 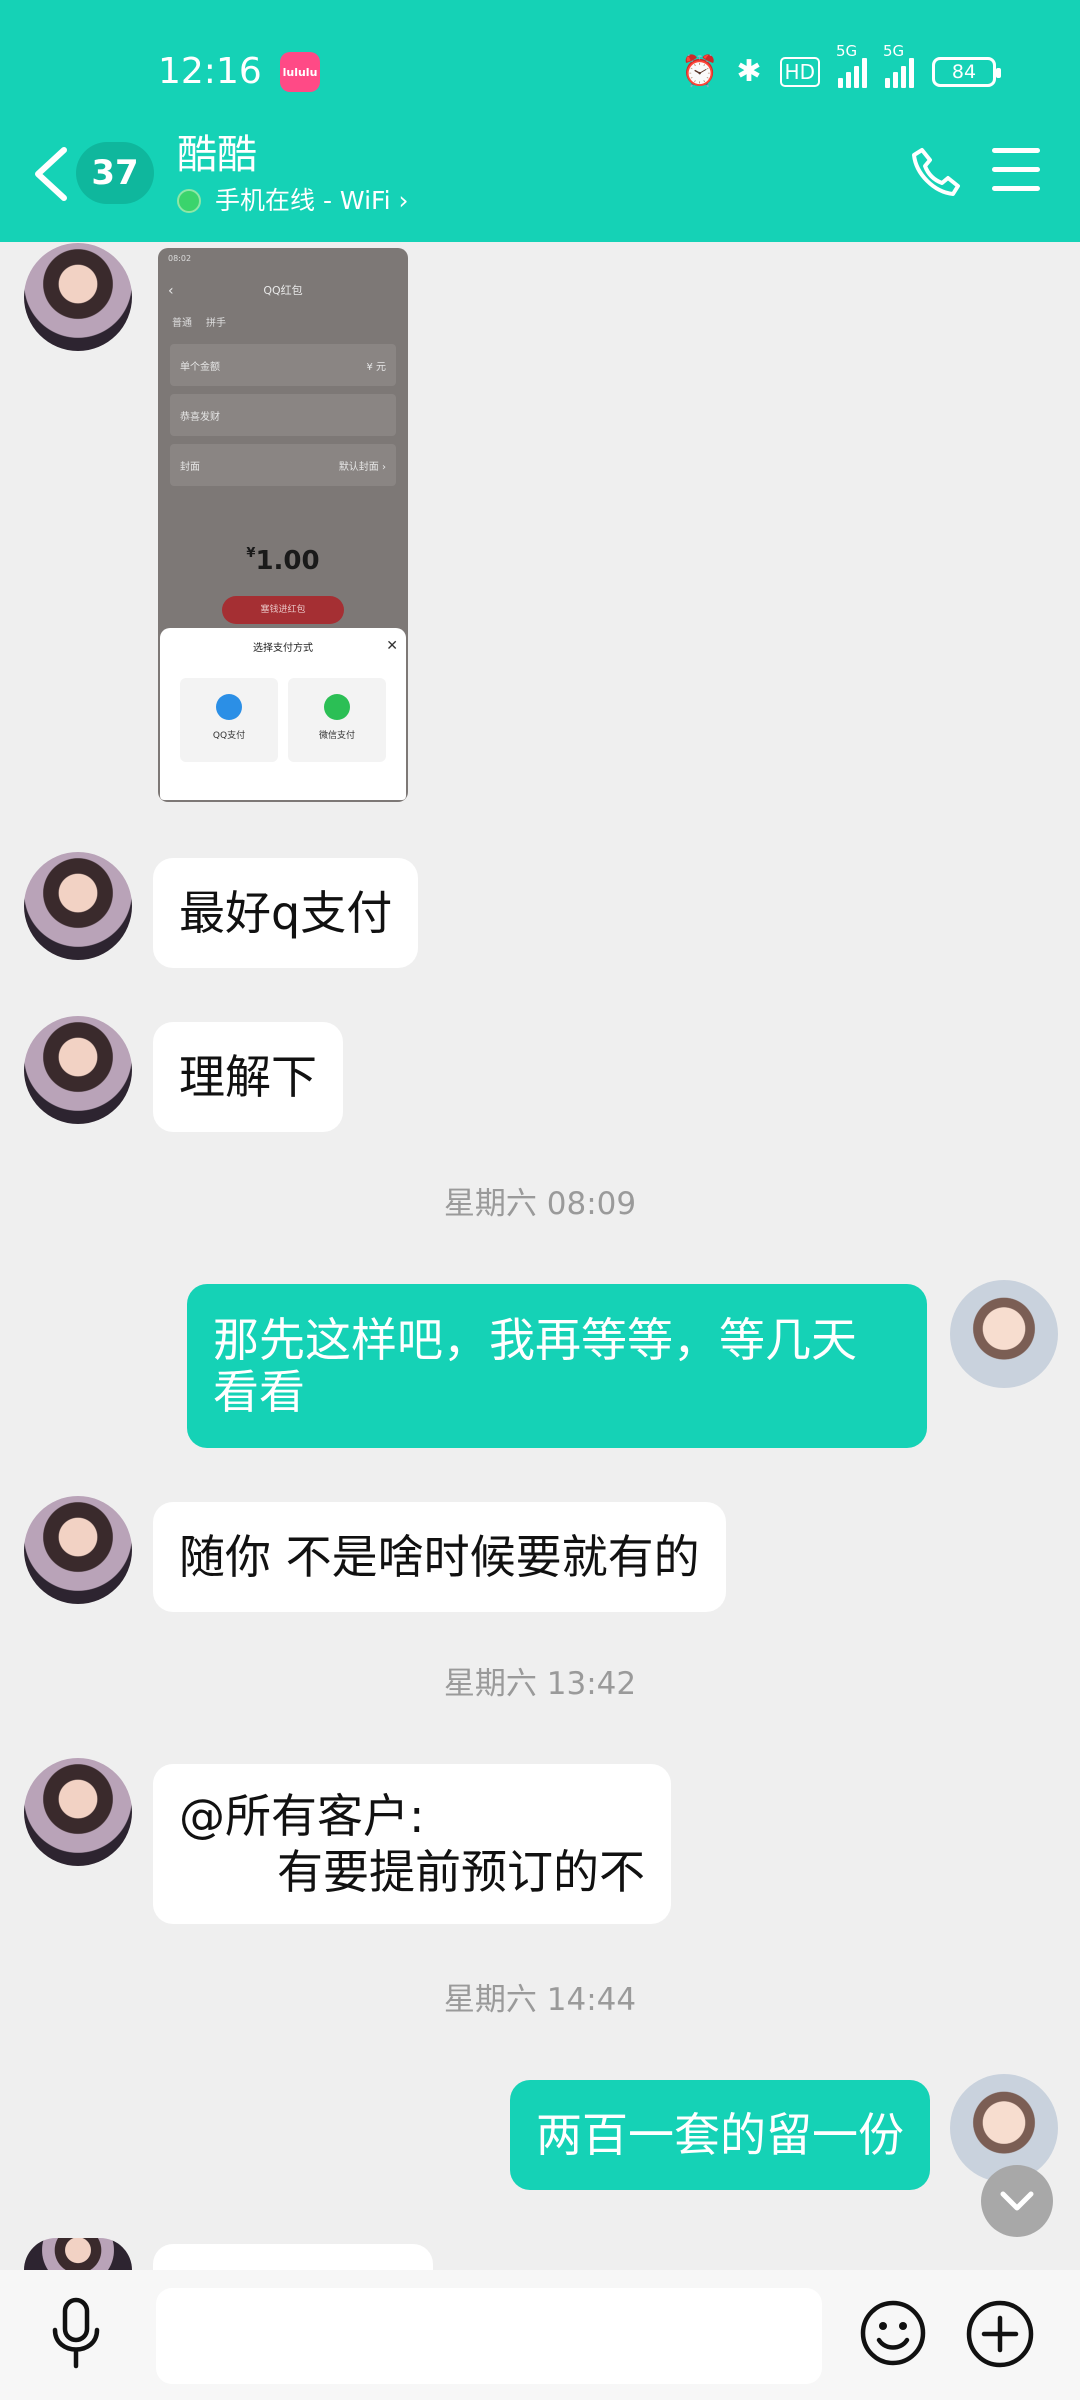 What do you see at coordinates (199, 323) in the screenshot?
I see `image-tabs: 普通 拼手` at bounding box center [199, 323].